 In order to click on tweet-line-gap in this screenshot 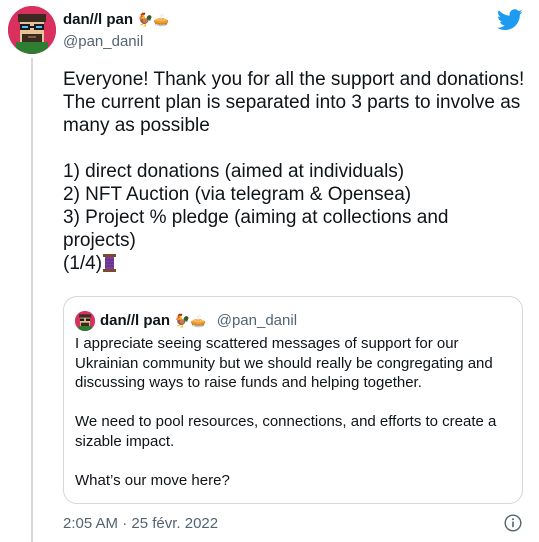, I will do `click(294, 148)`.